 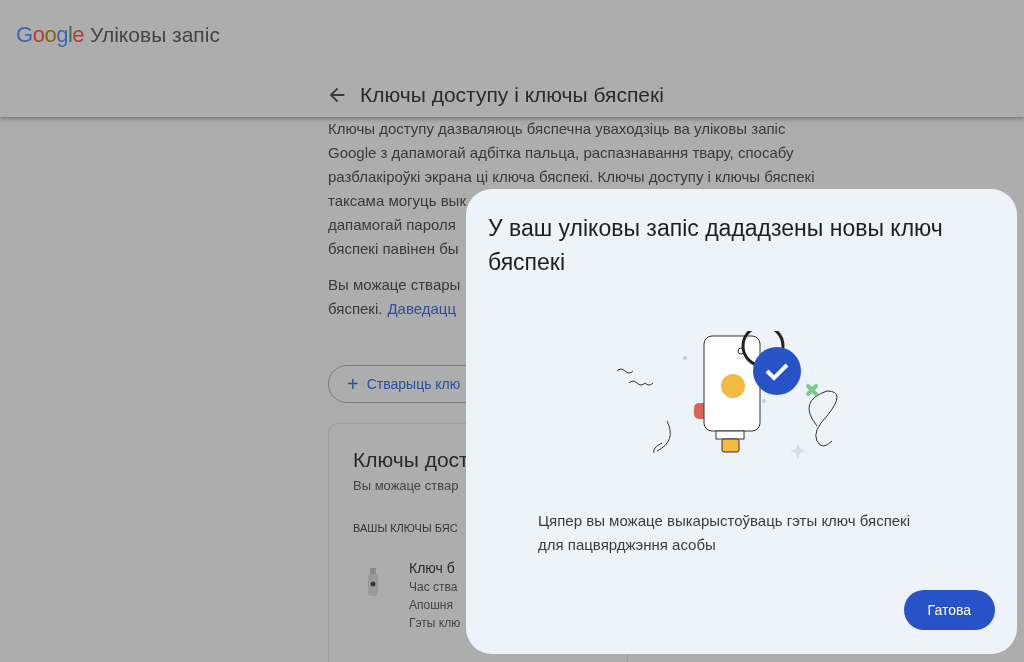 What do you see at coordinates (353, 384) in the screenshot?
I see `plus-icon: +` at bounding box center [353, 384].